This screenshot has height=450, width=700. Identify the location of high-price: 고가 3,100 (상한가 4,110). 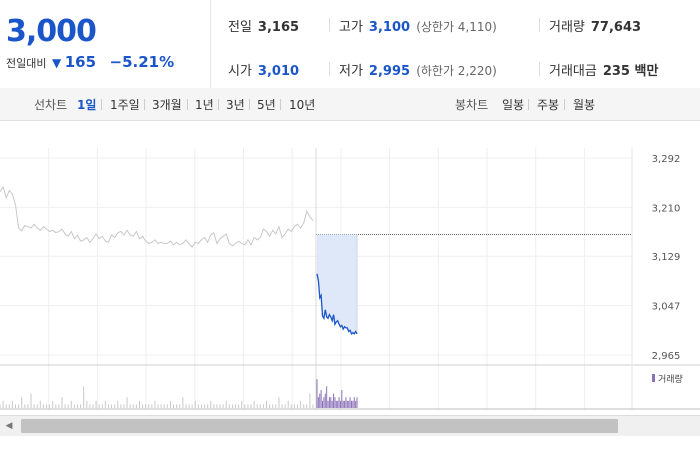
(418, 25).